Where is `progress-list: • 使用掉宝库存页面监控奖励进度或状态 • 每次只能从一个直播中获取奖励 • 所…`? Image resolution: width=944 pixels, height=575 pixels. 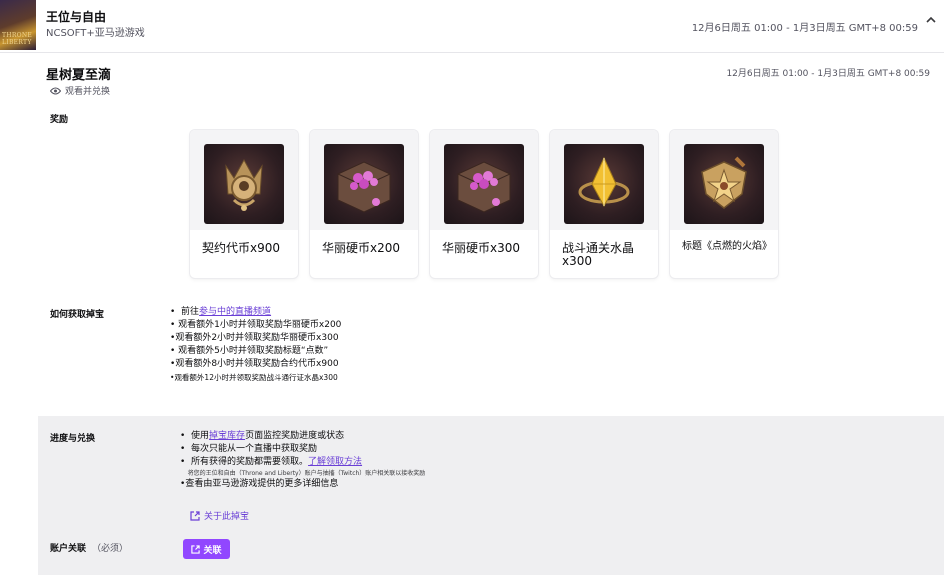 progress-list: • 使用掉宝库存页面监控奖励进度或状态 • 每次只能从一个直播中获取奖励 • 所… is located at coordinates (302, 460).